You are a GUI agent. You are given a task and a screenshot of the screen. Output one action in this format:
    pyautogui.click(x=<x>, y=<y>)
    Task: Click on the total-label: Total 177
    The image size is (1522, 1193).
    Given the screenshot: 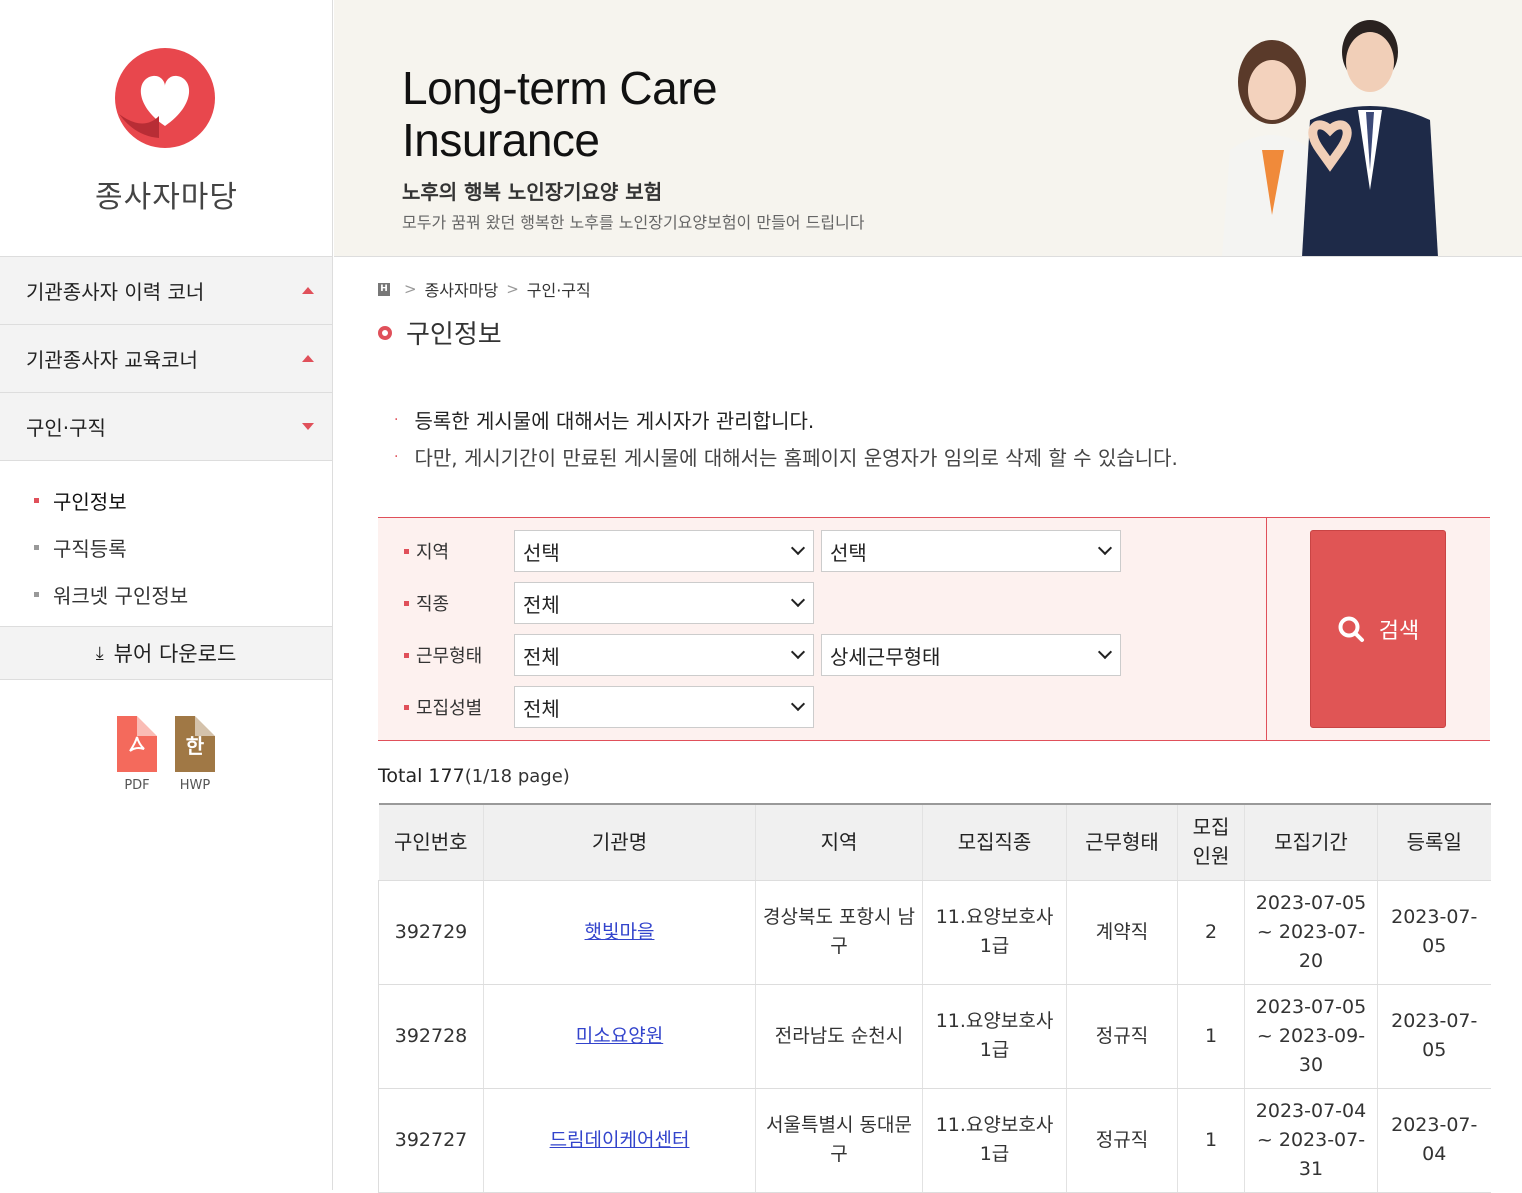 What is the action you would take?
    pyautogui.click(x=421, y=776)
    